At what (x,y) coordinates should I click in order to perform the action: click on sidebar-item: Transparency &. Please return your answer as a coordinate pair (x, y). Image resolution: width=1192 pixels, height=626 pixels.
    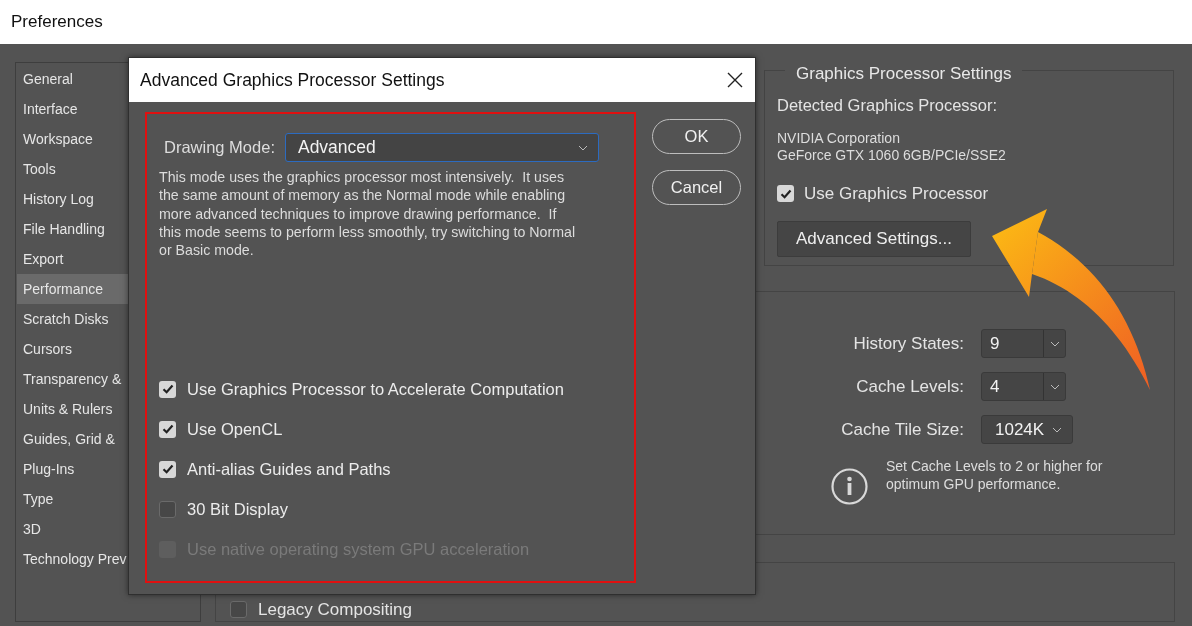
    Looking at the image, I should click on (72, 379).